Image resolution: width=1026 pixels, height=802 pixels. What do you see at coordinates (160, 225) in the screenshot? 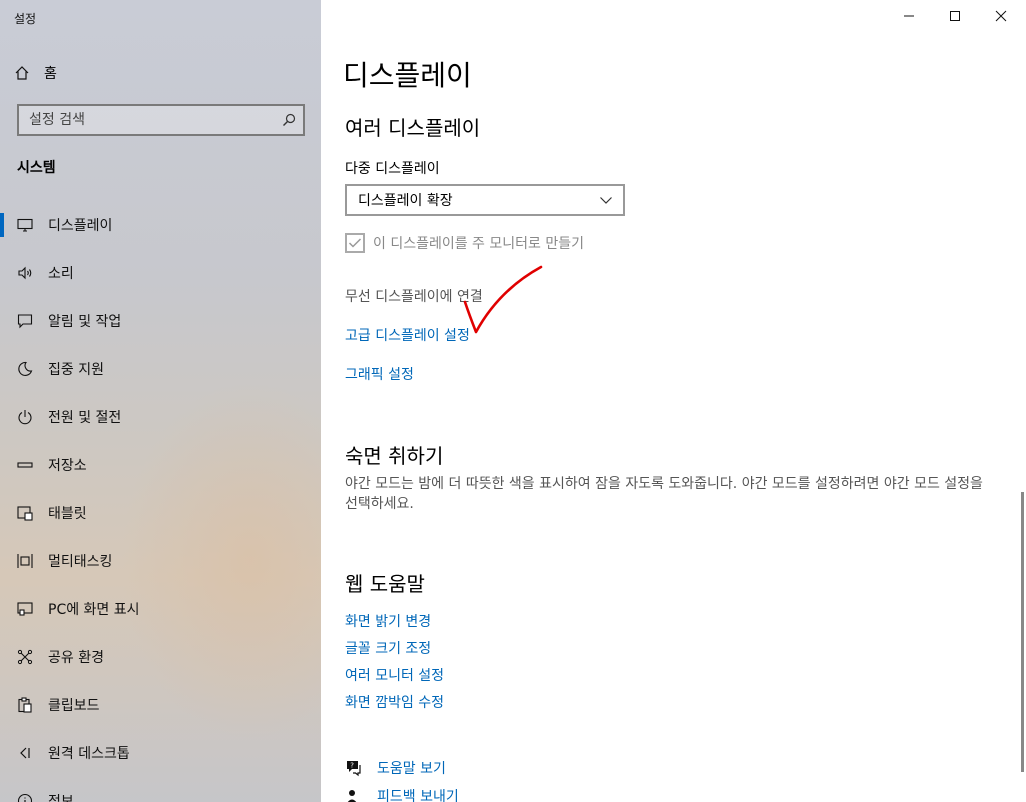
I see `sidebar-item-display: 디스플레이` at bounding box center [160, 225].